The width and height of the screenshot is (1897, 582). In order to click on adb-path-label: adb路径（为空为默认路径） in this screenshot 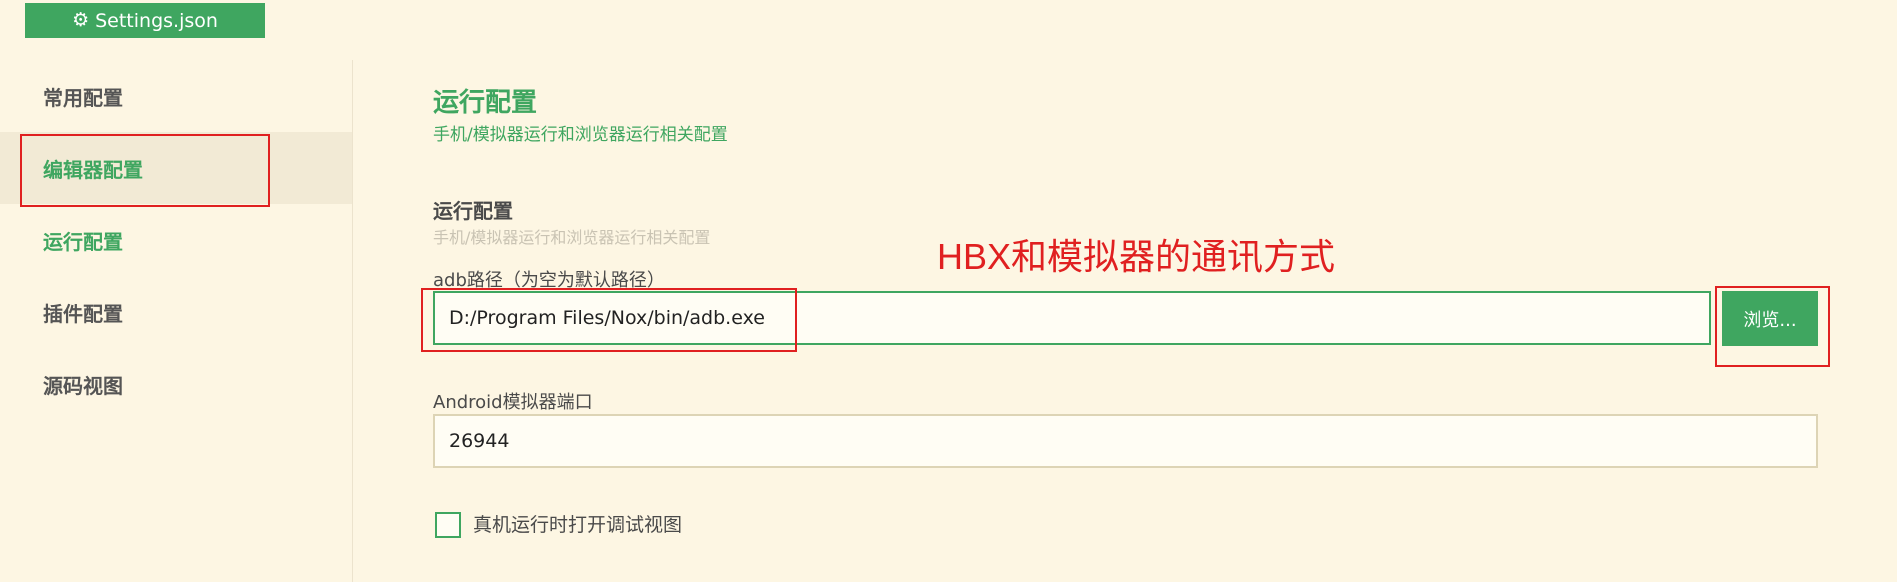, I will do `click(549, 280)`.